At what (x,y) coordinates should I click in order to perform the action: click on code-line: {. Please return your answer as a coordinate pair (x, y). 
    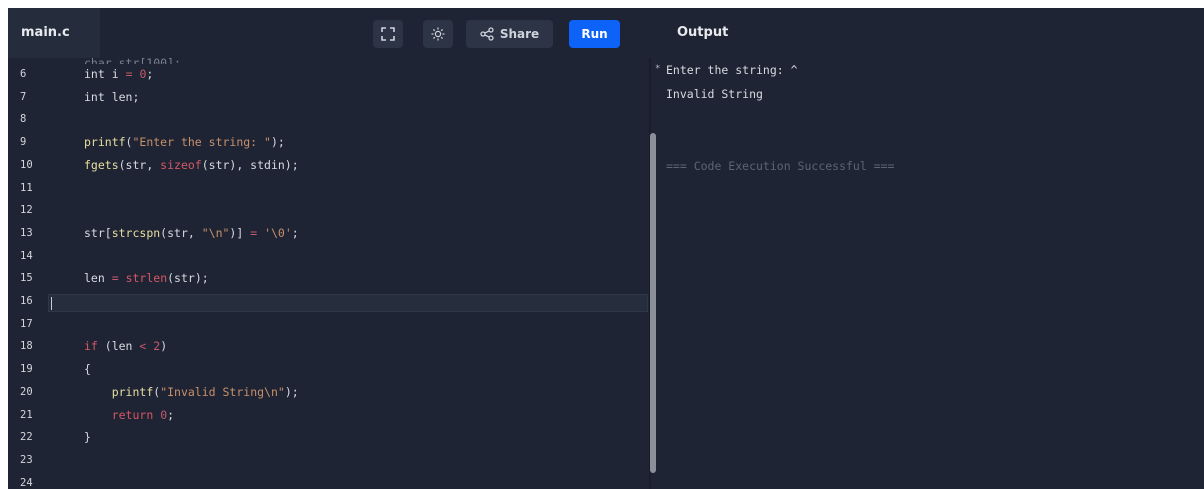
    Looking at the image, I should click on (87, 369).